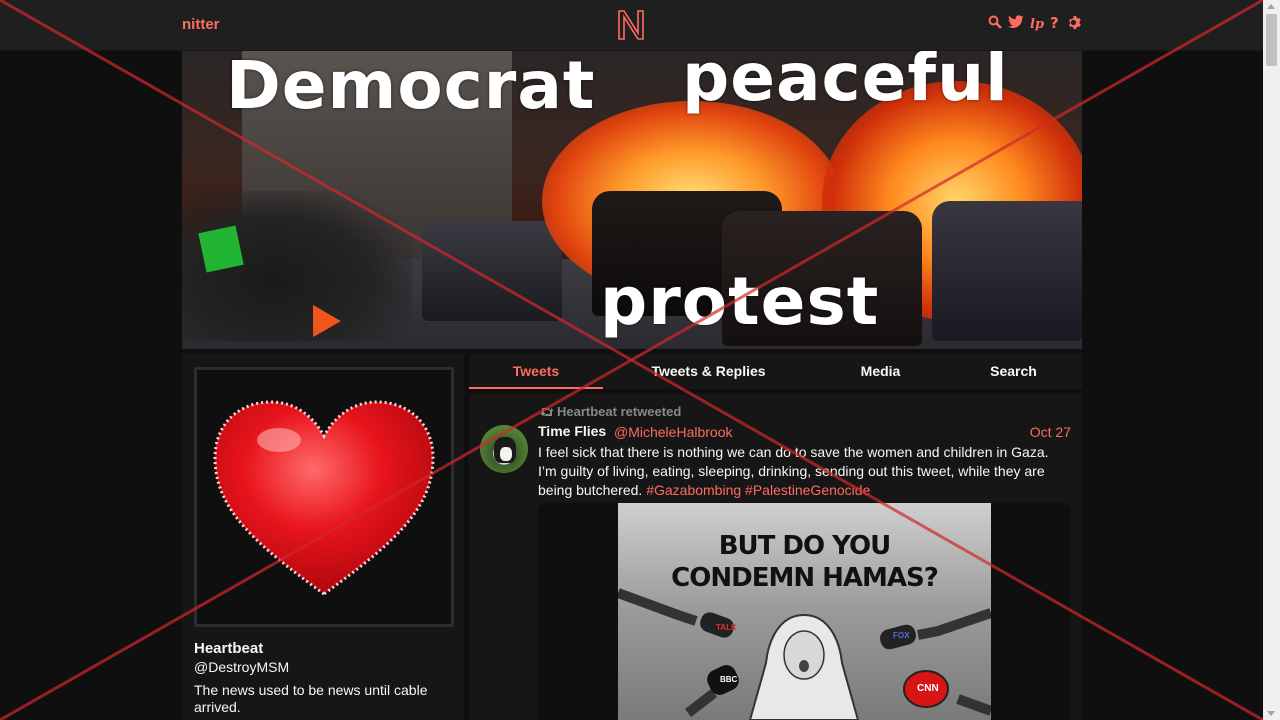 The height and width of the screenshot is (720, 1280). Describe the element at coordinates (572, 431) in the screenshot. I see `tweet-author-name: Time Flies` at that location.